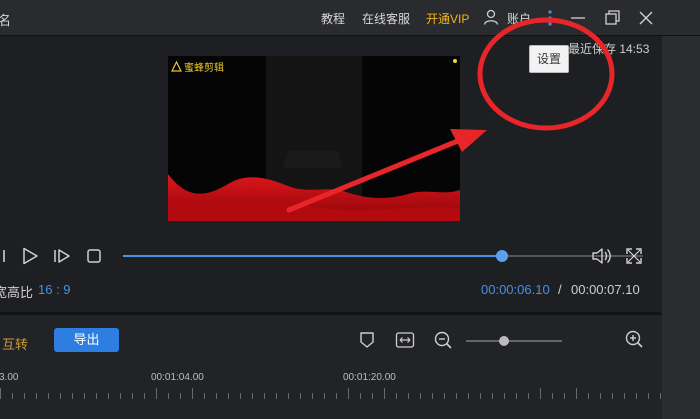 The image size is (700, 419). What do you see at coordinates (405, 340) in the screenshot?
I see `fit-width-icon` at bounding box center [405, 340].